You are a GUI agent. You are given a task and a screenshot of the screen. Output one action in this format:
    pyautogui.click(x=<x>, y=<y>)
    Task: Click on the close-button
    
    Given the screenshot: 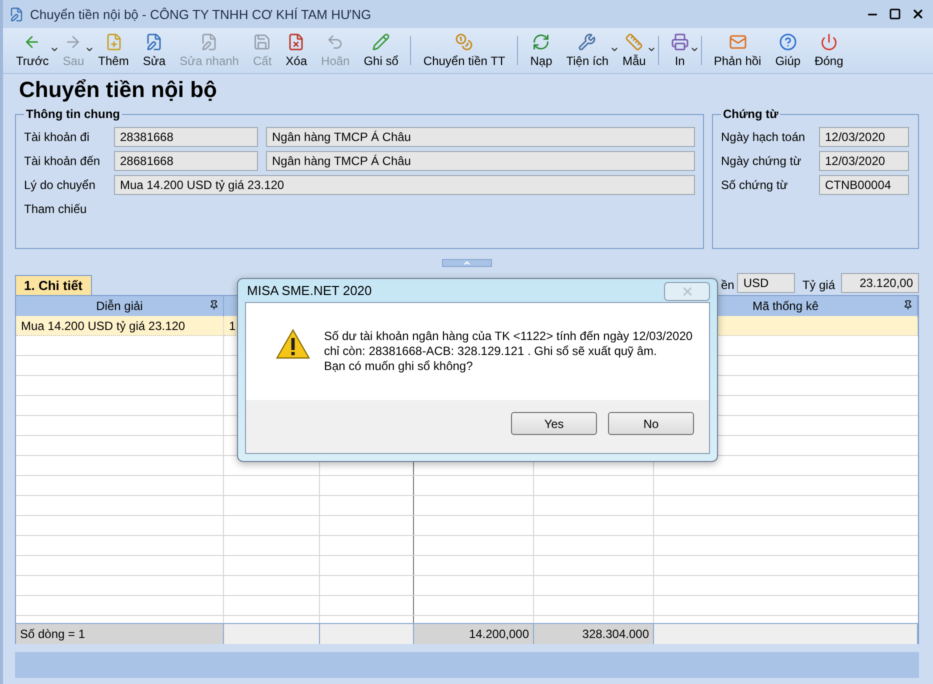 What is the action you would take?
    pyautogui.click(x=918, y=14)
    